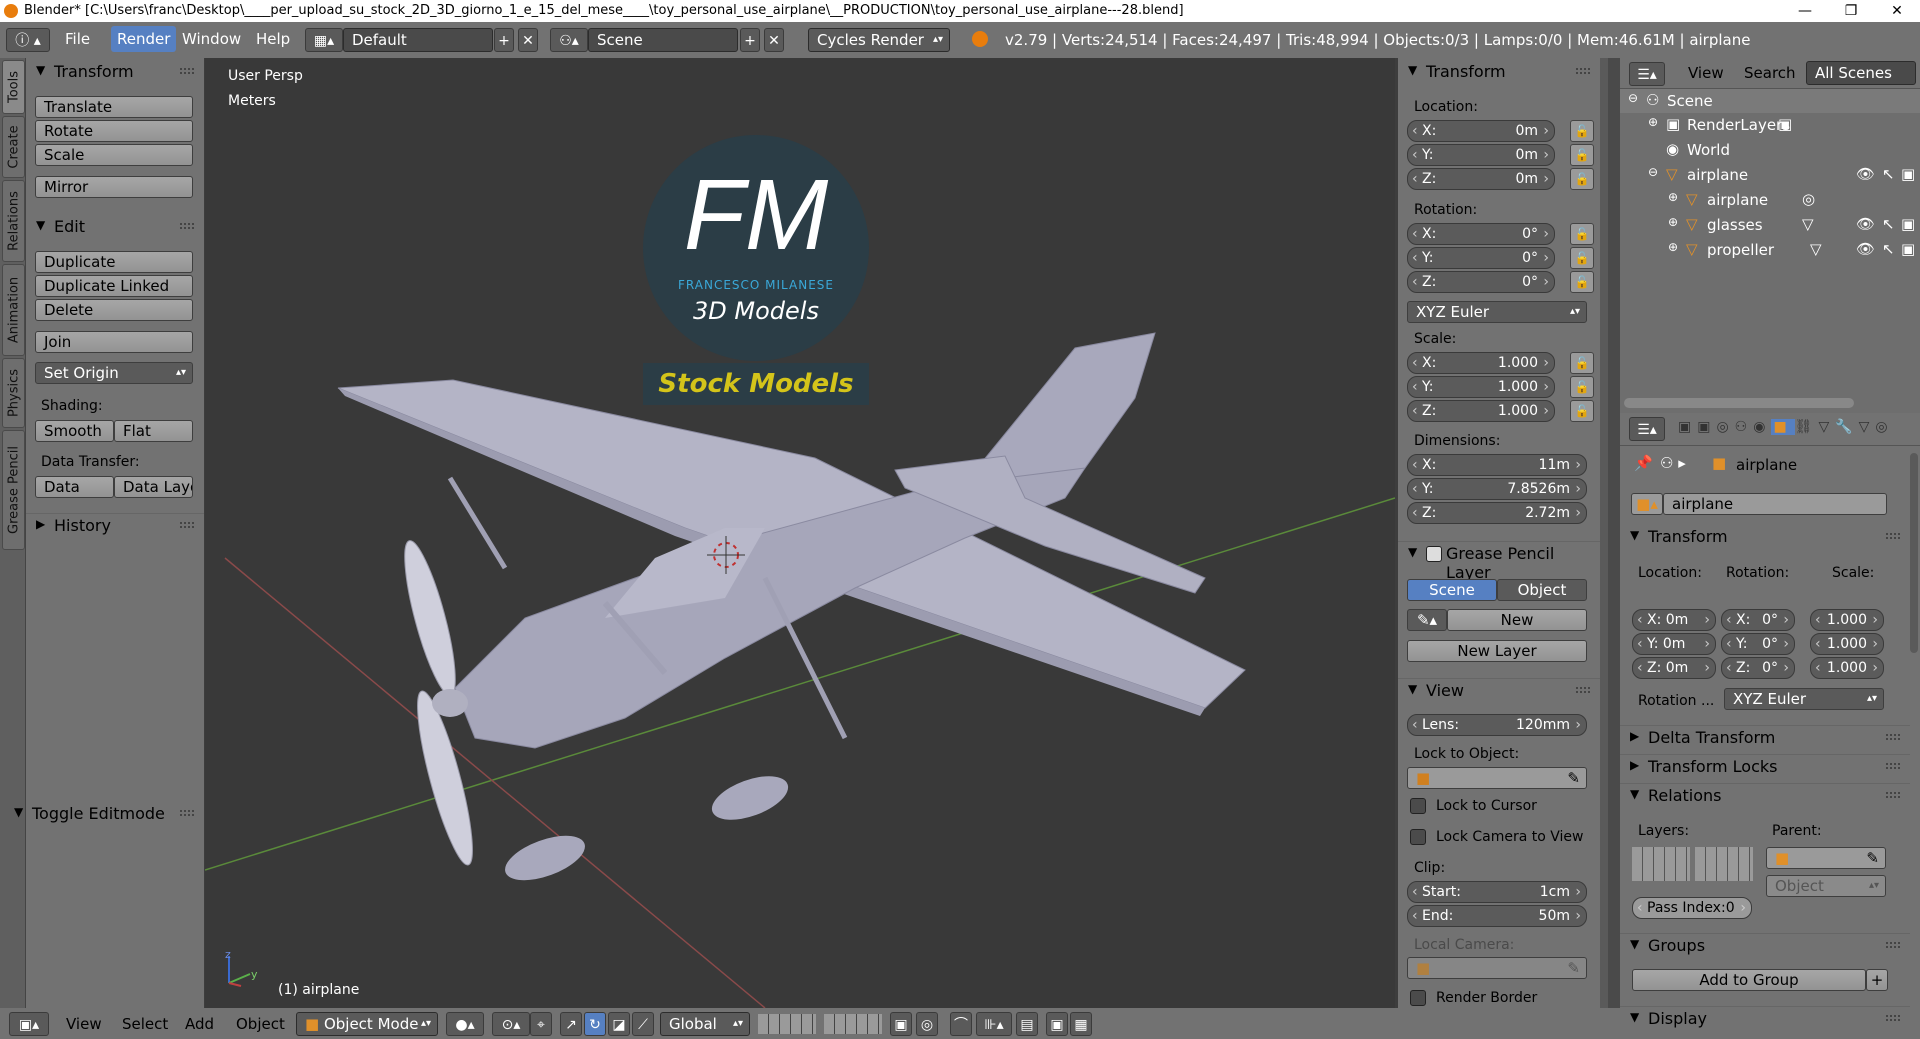 Image resolution: width=1920 pixels, height=1039 pixels. Describe the element at coordinates (1497, 778) in the screenshot. I see `lock-object-field: ■ ✎` at that location.